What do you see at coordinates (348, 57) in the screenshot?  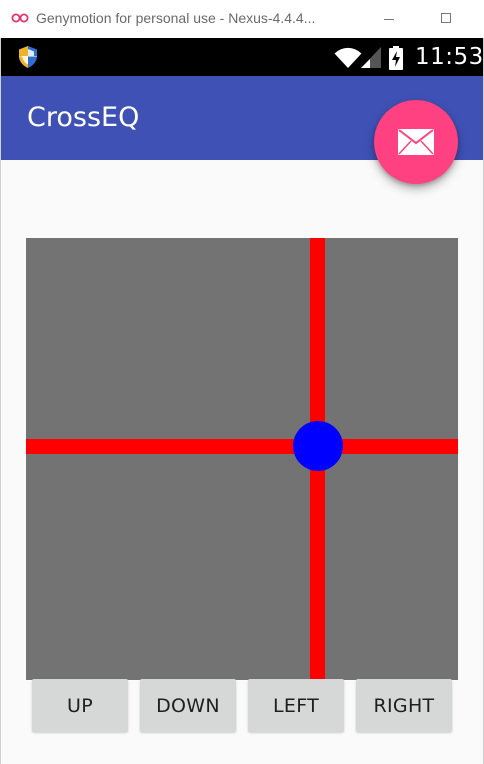 I see `wifi-icon` at bounding box center [348, 57].